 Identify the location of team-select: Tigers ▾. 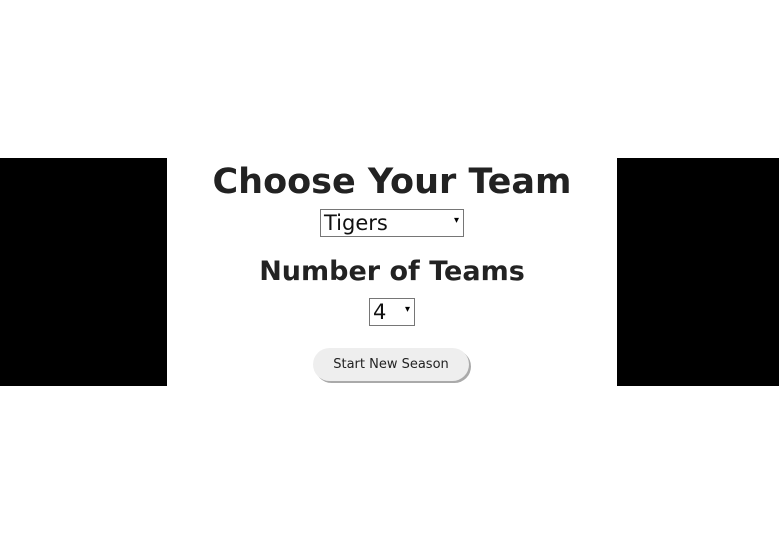
(392, 223).